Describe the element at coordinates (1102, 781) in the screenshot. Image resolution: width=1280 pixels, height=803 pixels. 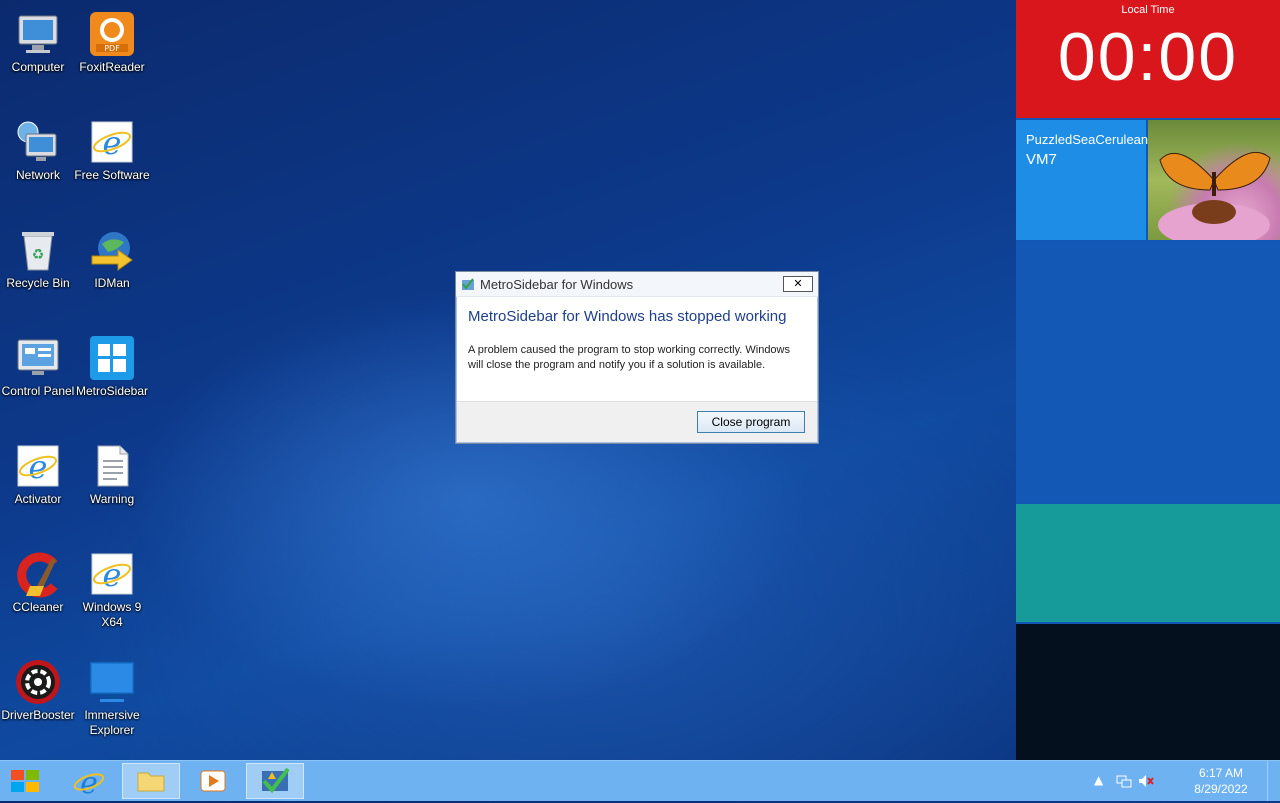
I see `tray-overflow-arrow: ▲` at that location.